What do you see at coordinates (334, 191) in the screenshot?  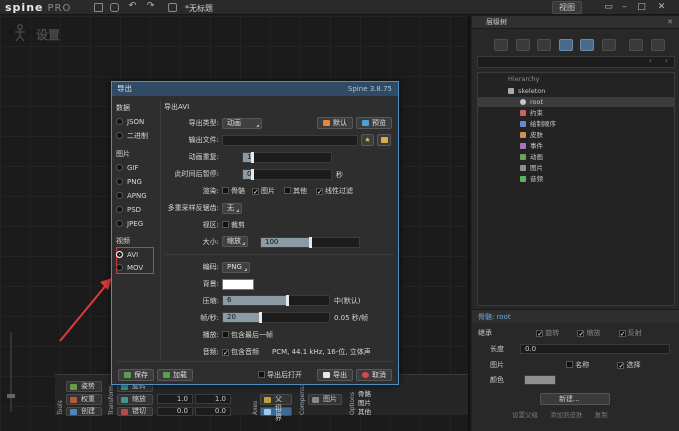 I see `linear-filter-checkbox: ✓ 线性过滤` at bounding box center [334, 191].